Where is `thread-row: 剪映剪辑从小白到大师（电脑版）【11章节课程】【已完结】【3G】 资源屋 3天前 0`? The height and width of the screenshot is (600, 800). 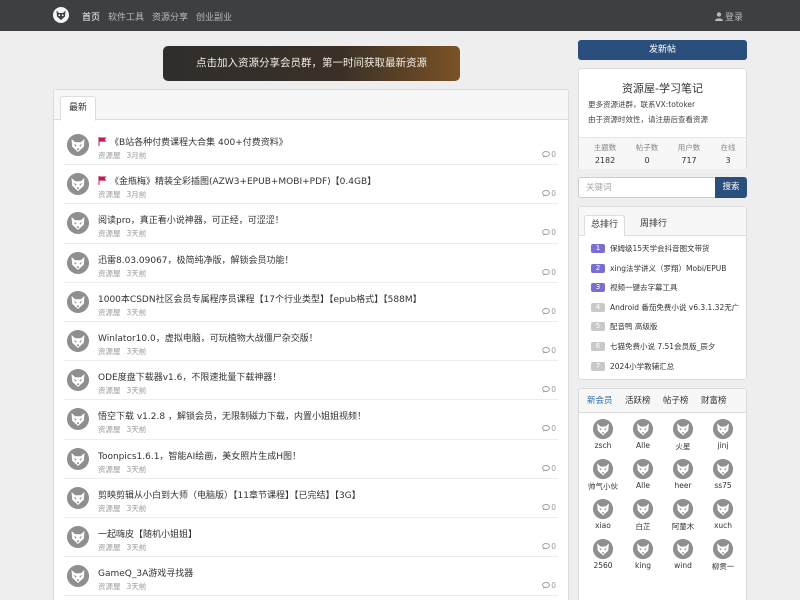 thread-row: 剪映剪辑从小白到大师（电脑版）【11章节课程】【已完结】【3G】 资源屋 3天前 0 is located at coordinates (311, 498).